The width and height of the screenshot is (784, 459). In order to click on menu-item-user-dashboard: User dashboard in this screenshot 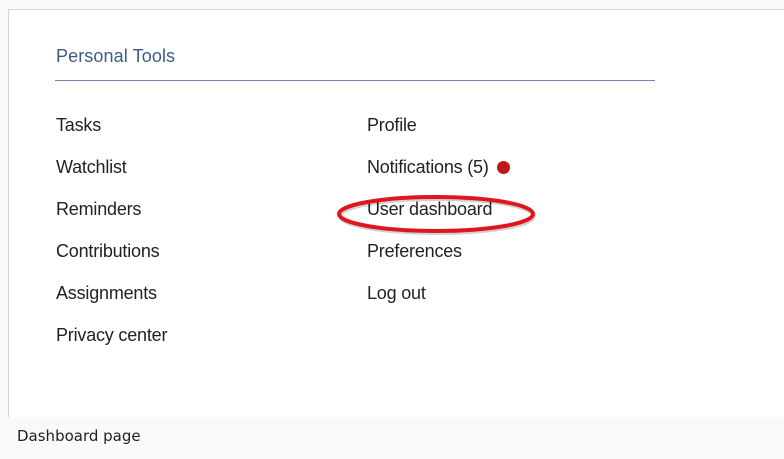, I will do `click(438, 219)`.